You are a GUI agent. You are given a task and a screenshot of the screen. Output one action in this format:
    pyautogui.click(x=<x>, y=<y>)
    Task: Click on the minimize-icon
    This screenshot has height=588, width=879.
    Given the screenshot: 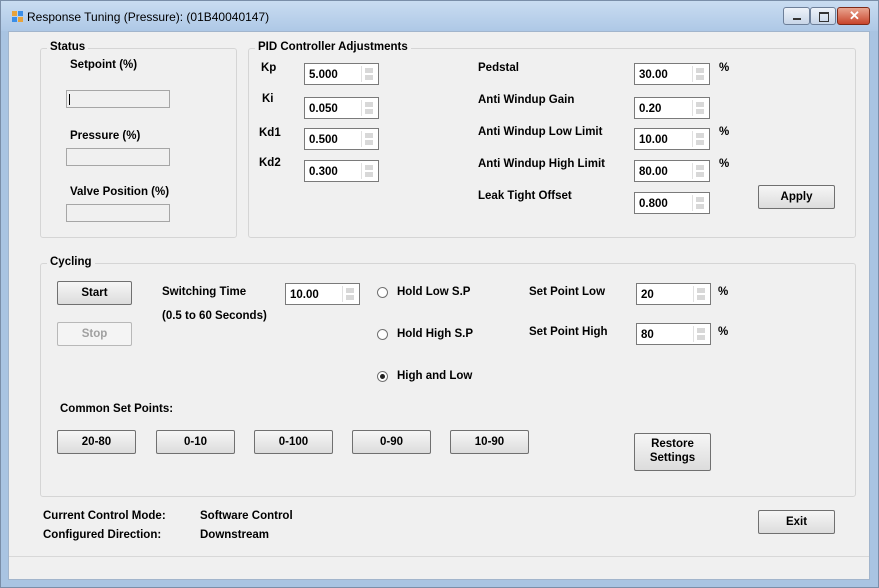 What is the action you would take?
    pyautogui.click(x=797, y=19)
    